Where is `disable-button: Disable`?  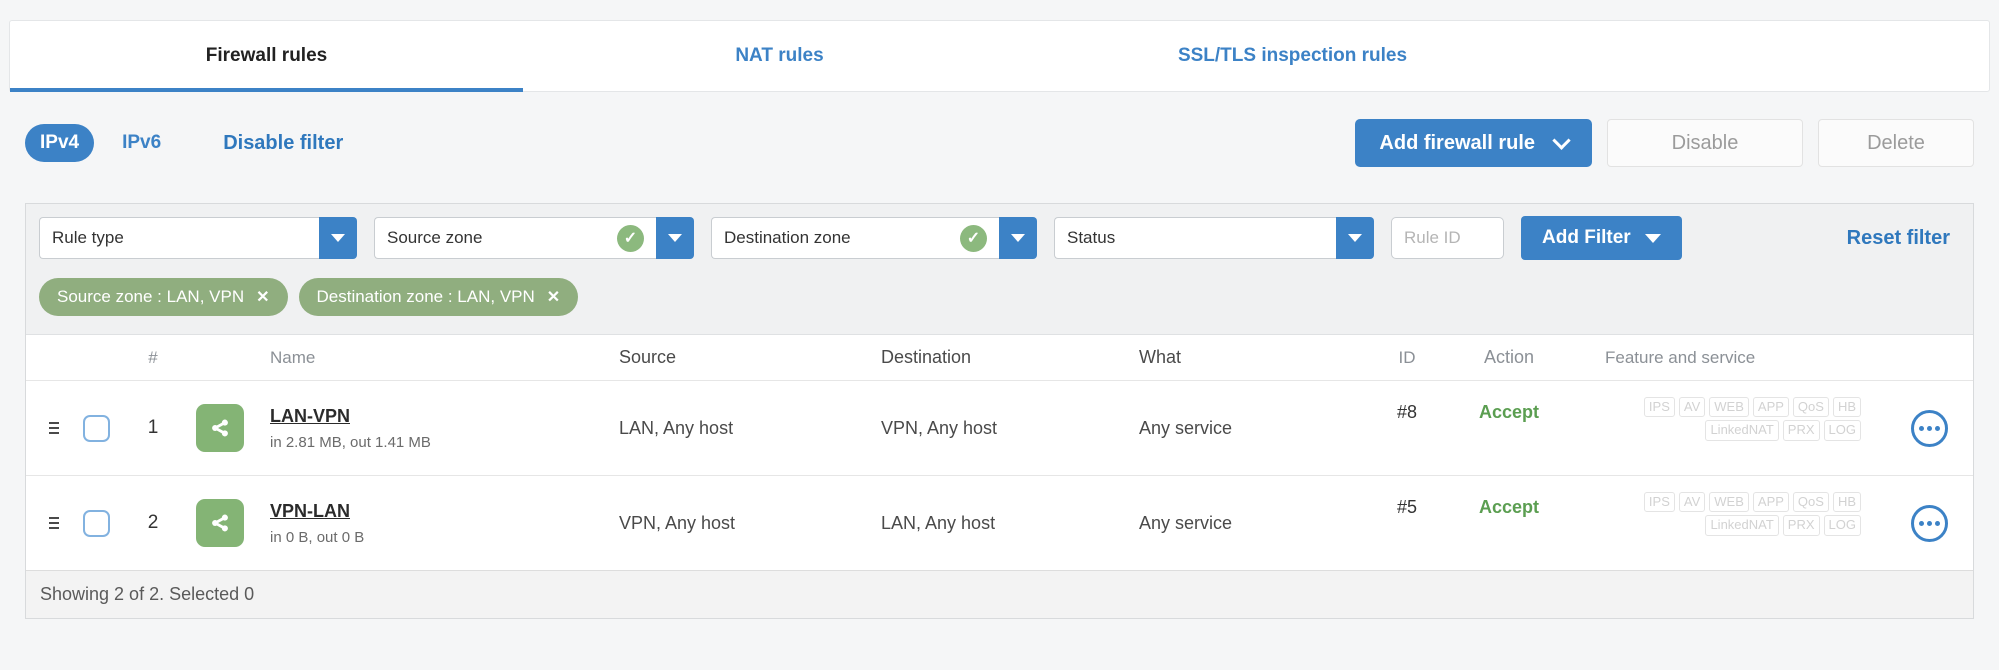
disable-button: Disable is located at coordinates (1705, 143).